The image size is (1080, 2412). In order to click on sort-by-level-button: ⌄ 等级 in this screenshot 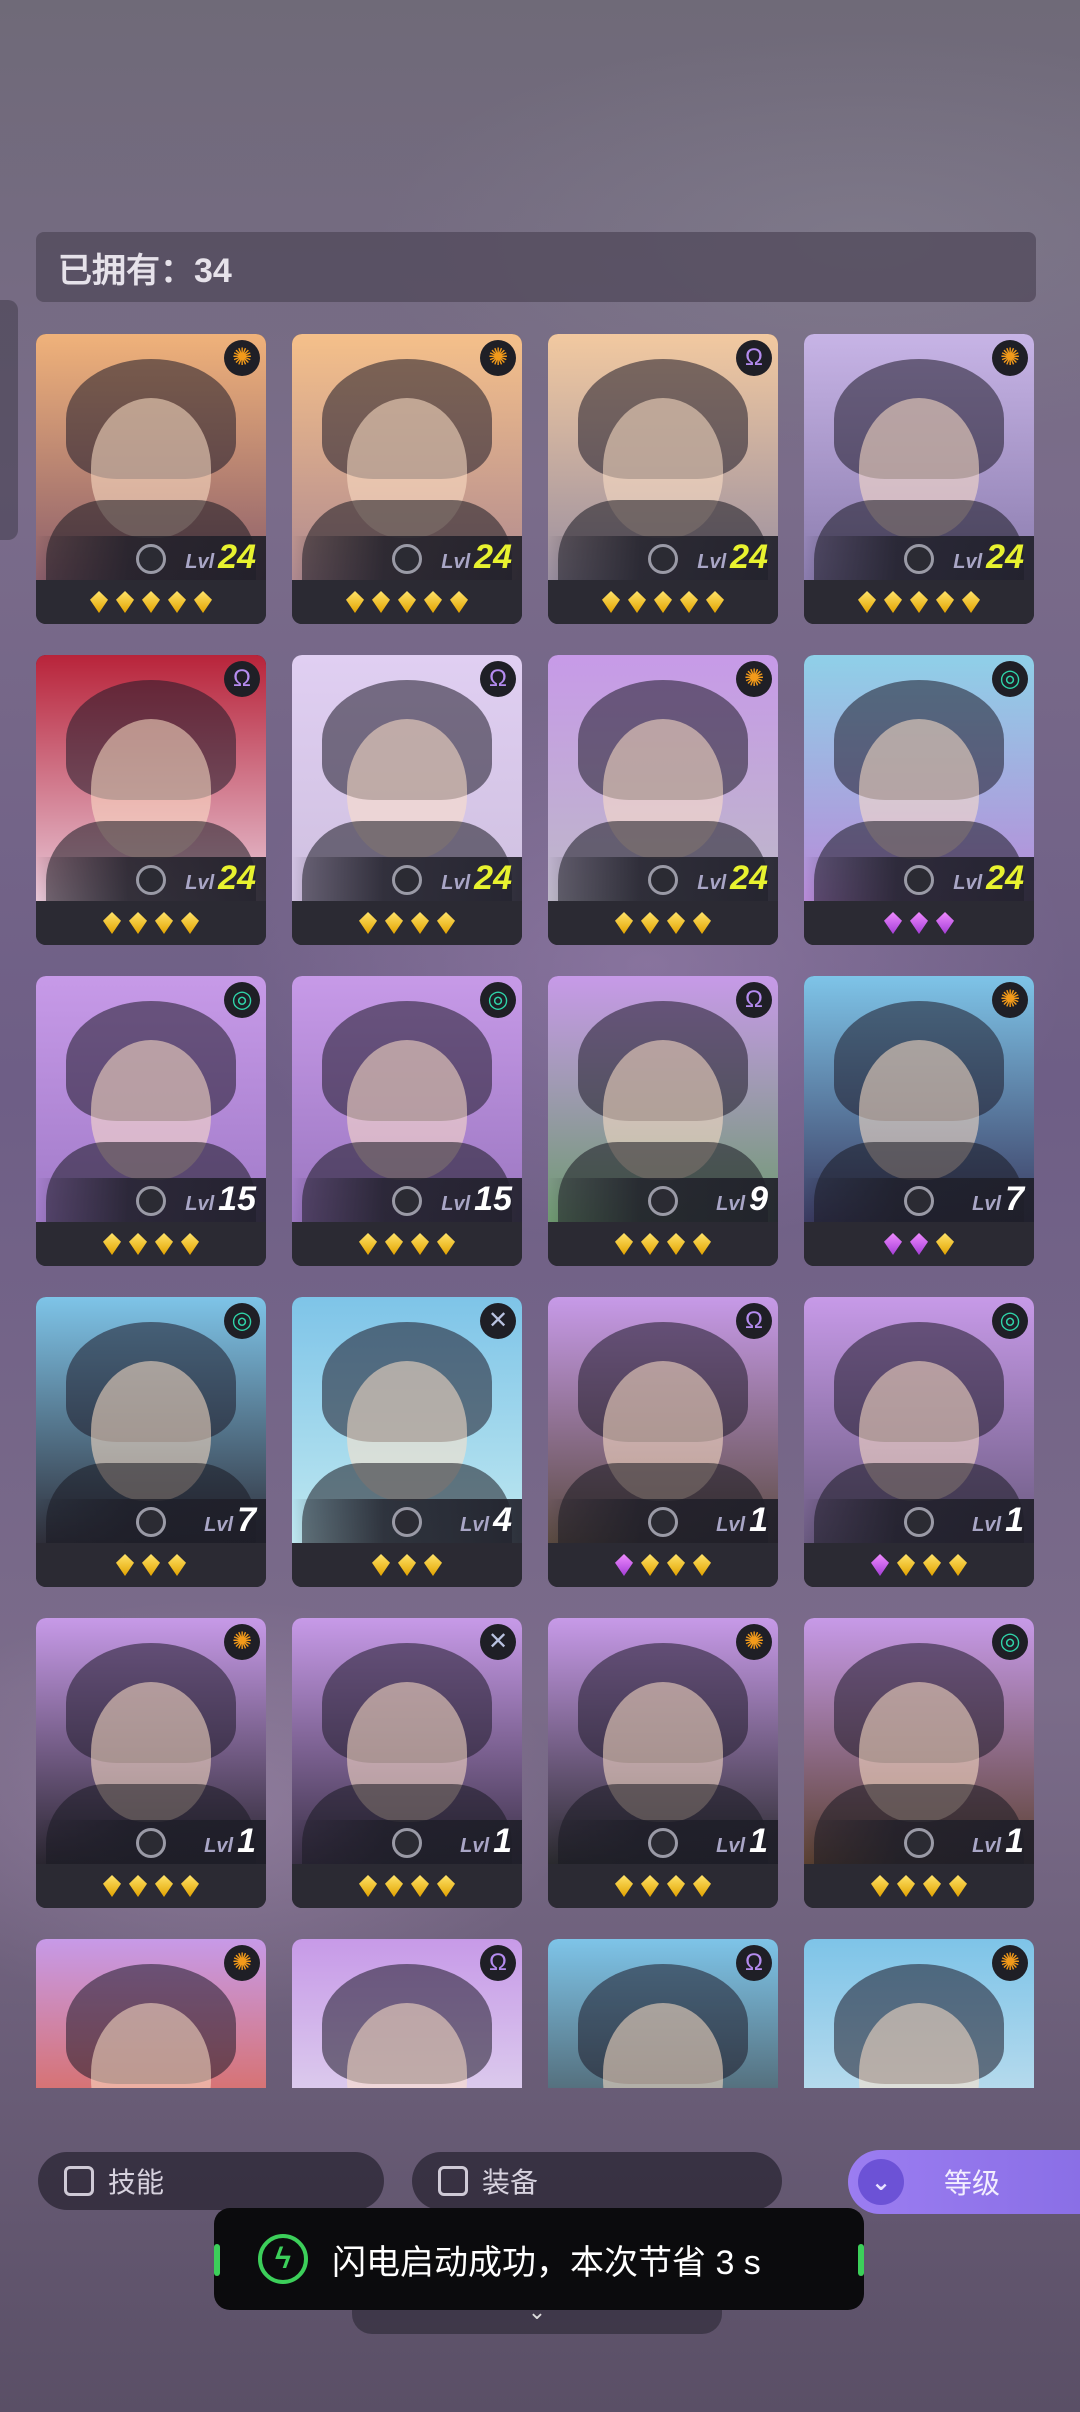, I will do `click(964, 2182)`.